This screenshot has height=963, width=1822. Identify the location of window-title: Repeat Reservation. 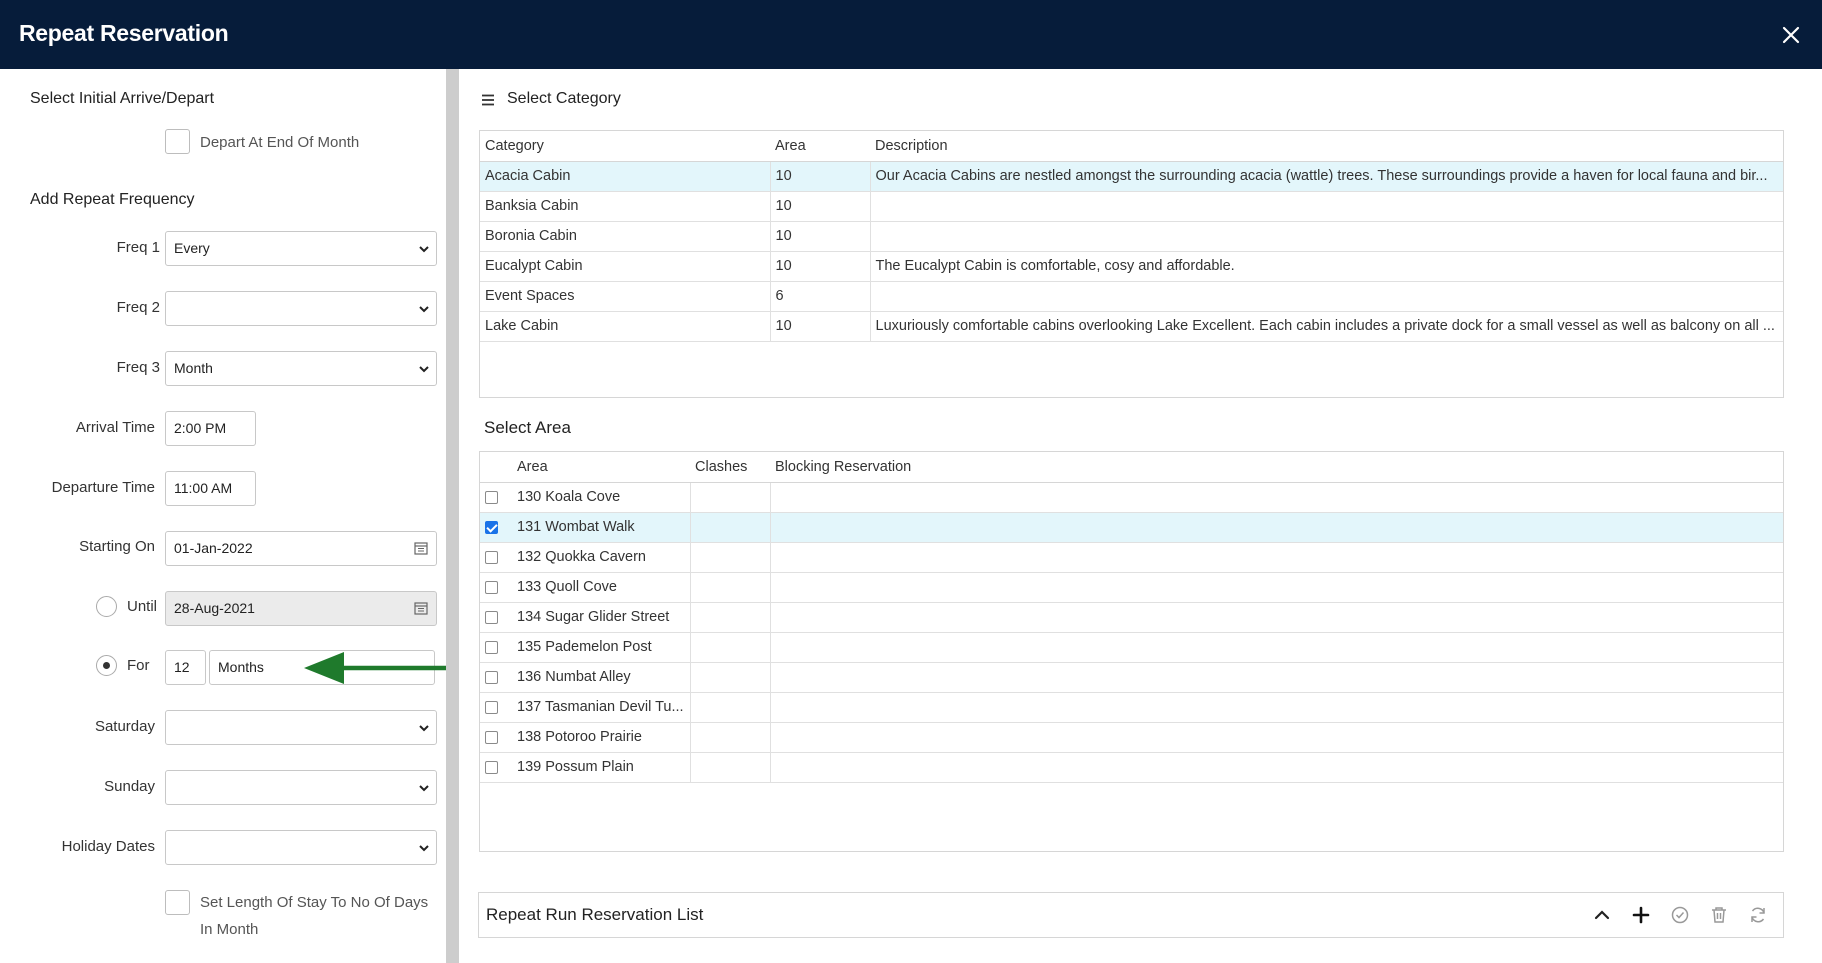
(124, 33).